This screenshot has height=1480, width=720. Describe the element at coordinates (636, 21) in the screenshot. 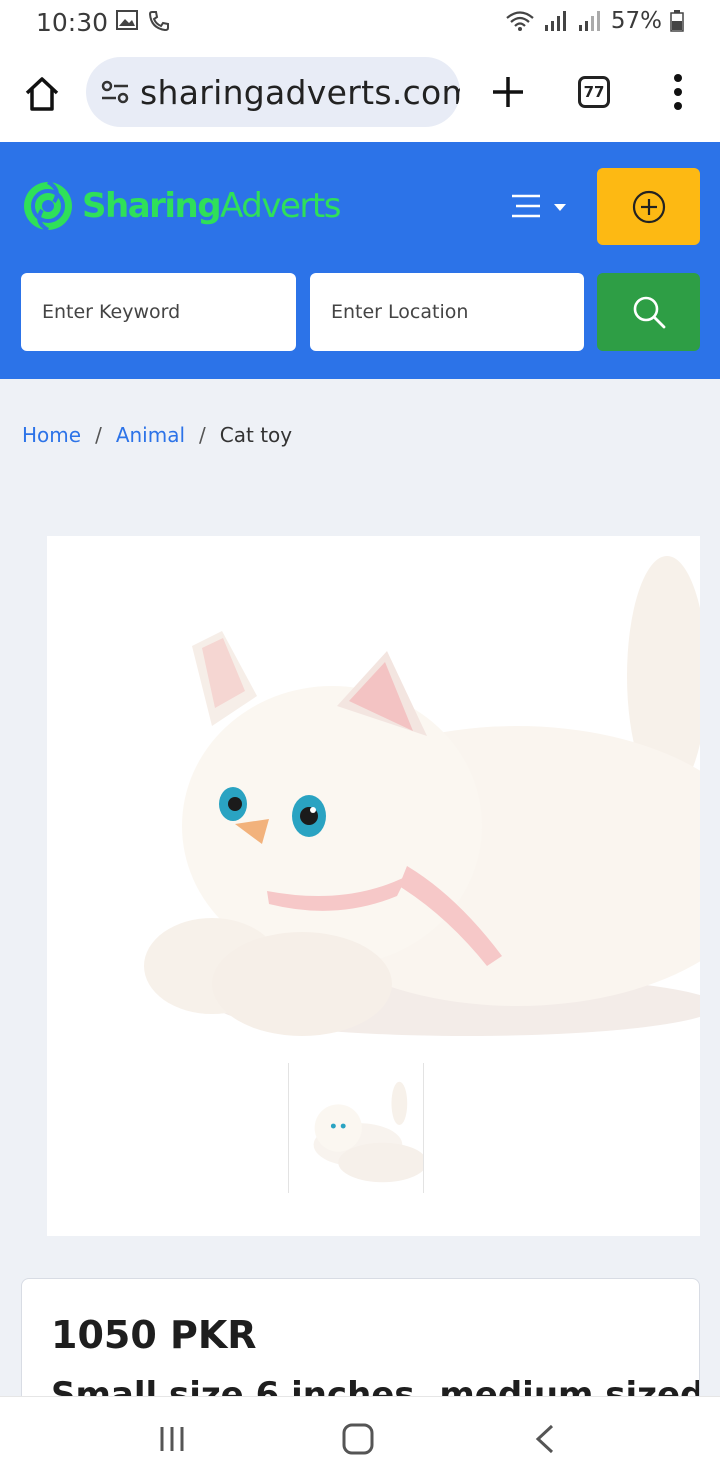

I see `battery-percent: 57%` at that location.